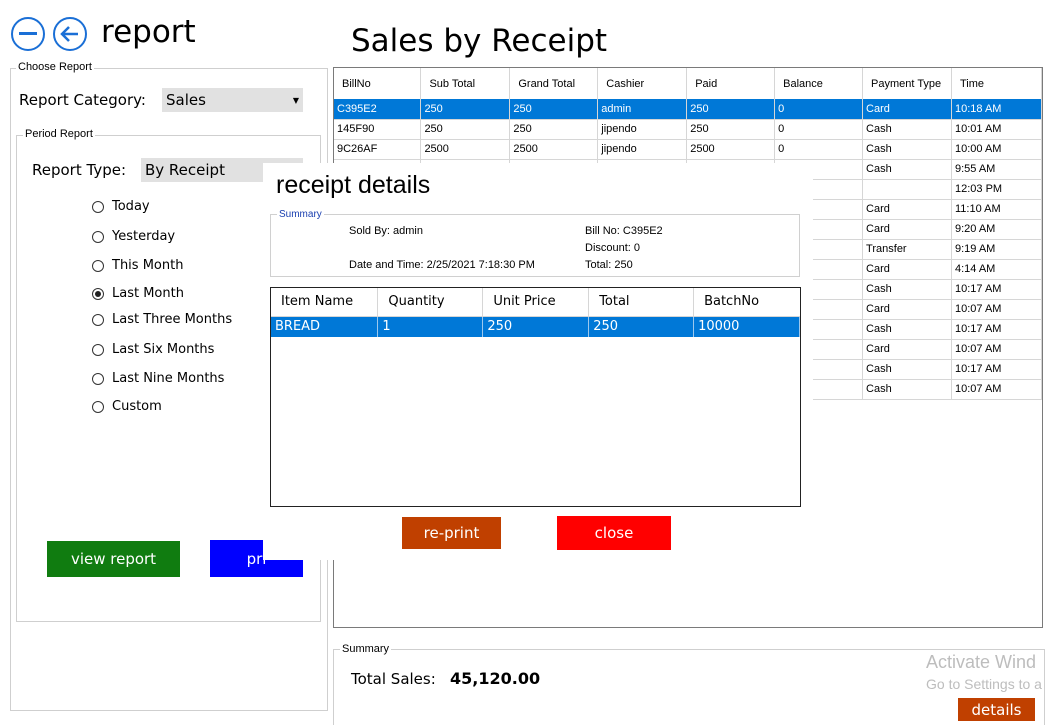 Image resolution: width=1046 pixels, height=725 pixels. I want to click on table-row: 145F90 250 250 jipendo 250 0 Cash 10:01 AM, so click(688, 129).